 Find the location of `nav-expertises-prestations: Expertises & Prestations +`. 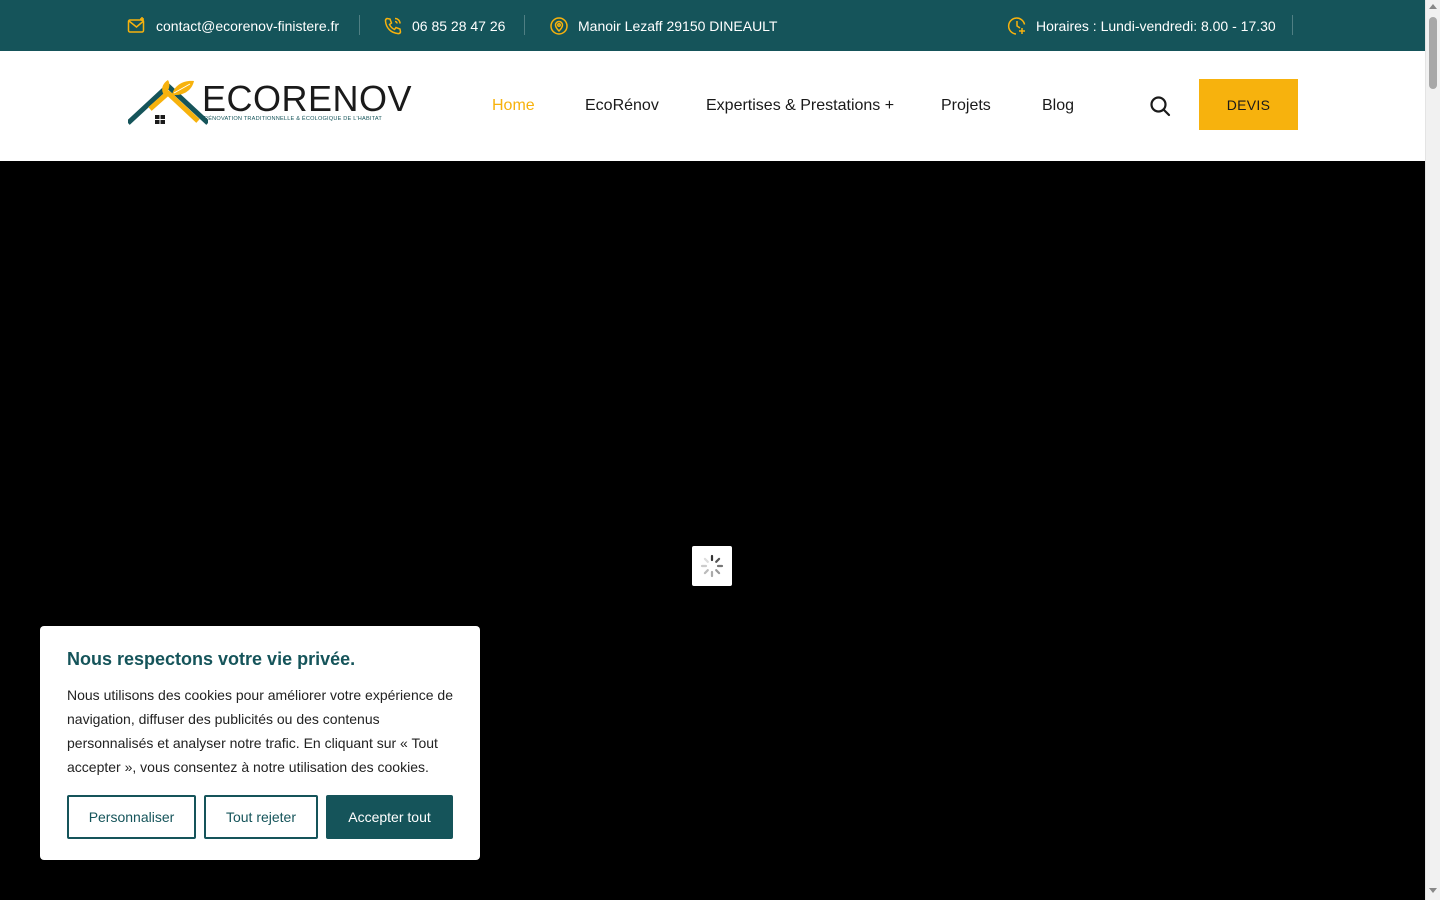

nav-expertises-prestations: Expertises & Prestations + is located at coordinates (800, 106).